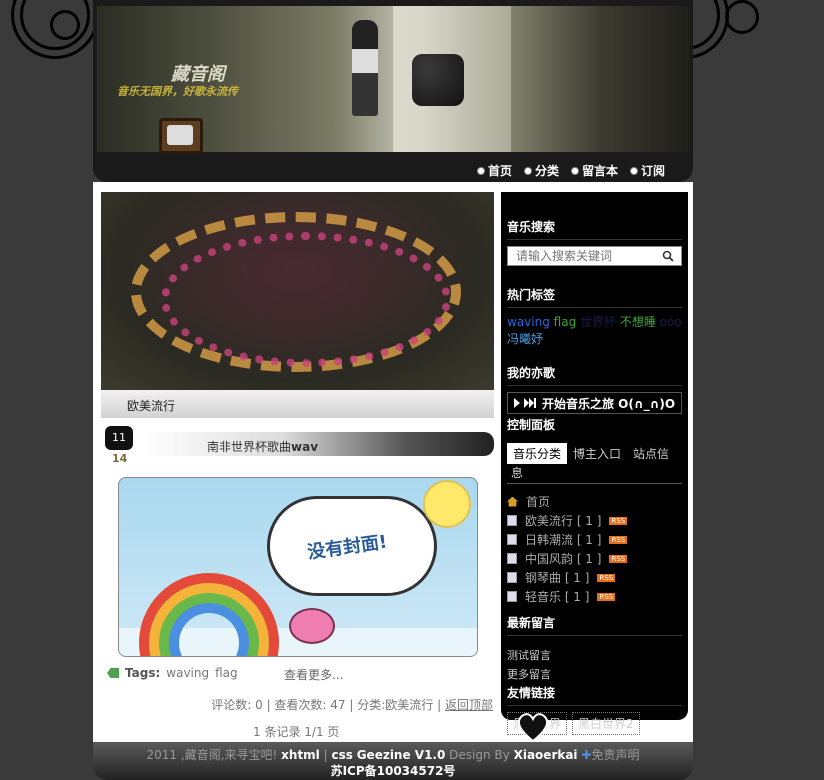 The image size is (824, 780). What do you see at coordinates (395, 705) in the screenshot?
I see `post-category-link: 分类:欧美流行` at bounding box center [395, 705].